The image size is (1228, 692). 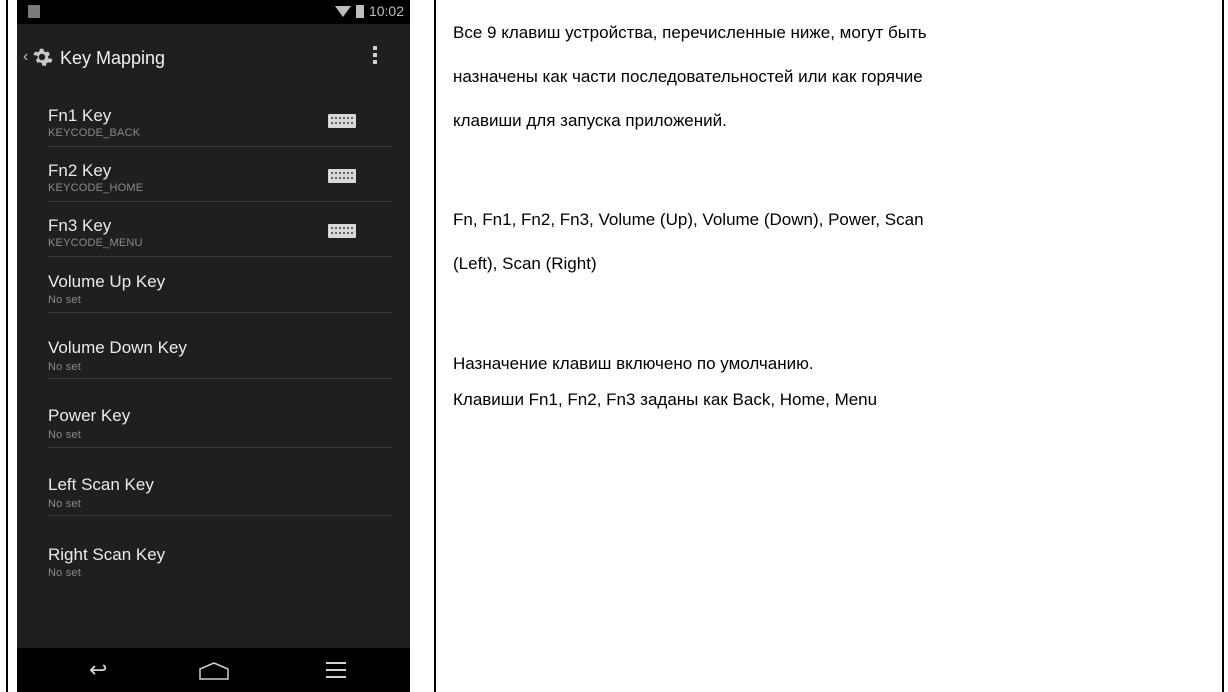 What do you see at coordinates (213, 119) in the screenshot?
I see `list-item-fn1: Fn1 Key KEYCODE_BACK` at bounding box center [213, 119].